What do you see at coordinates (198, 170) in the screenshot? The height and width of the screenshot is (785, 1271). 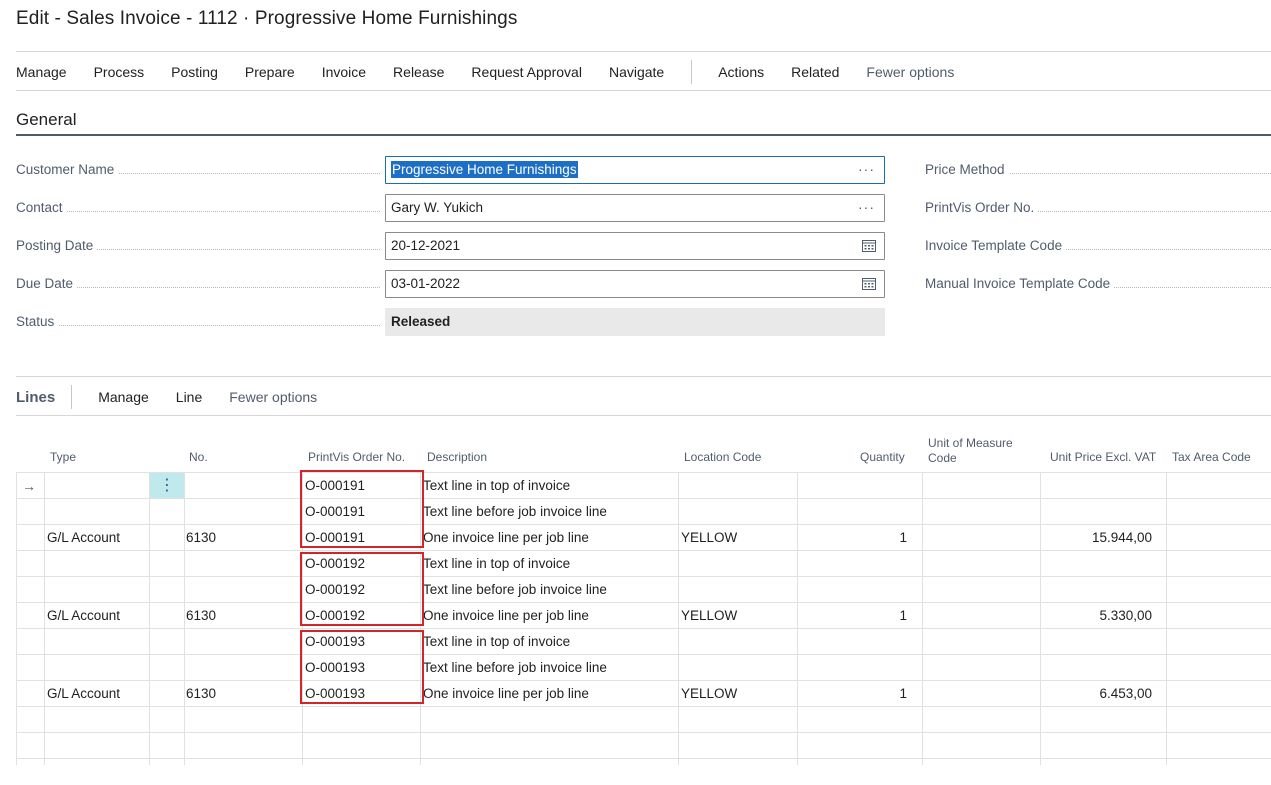 I see `label-customer-name: Customer Name` at bounding box center [198, 170].